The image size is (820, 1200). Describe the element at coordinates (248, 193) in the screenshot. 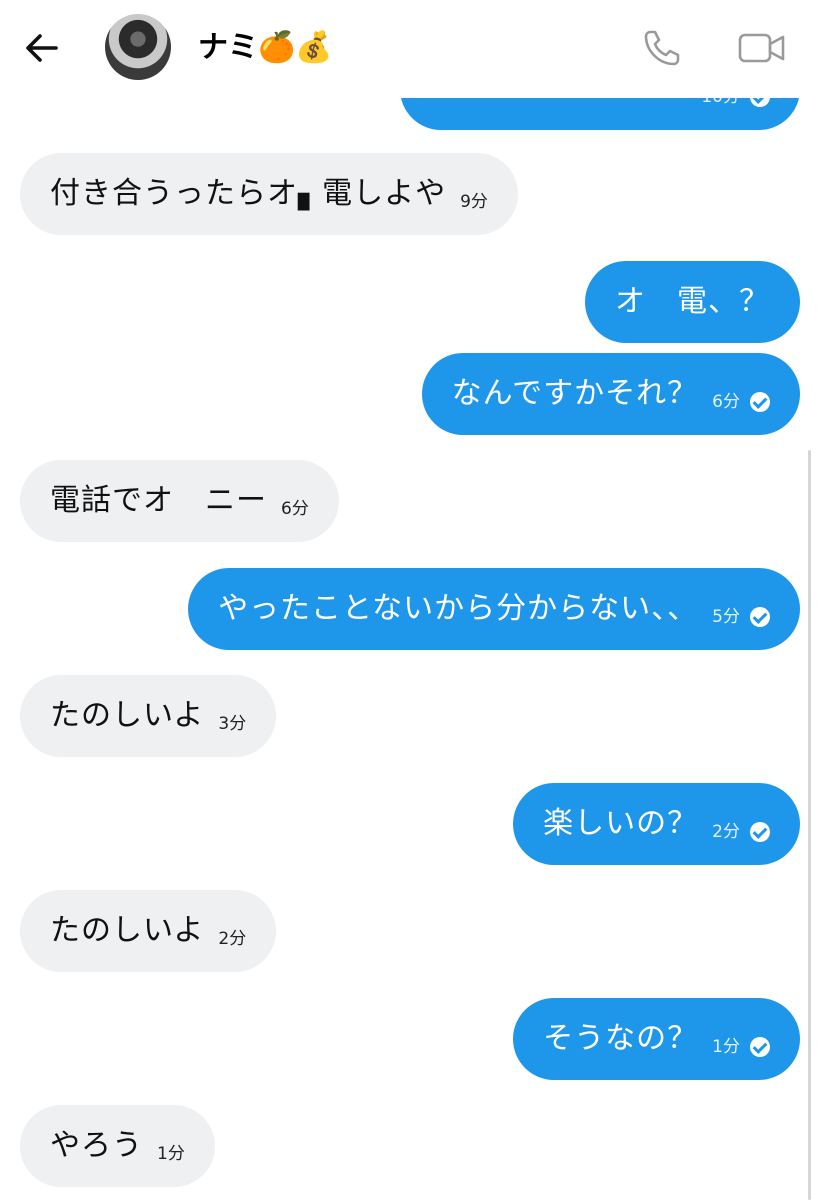

I see `message-text: 付き合うったらオ▖電しよや` at that location.